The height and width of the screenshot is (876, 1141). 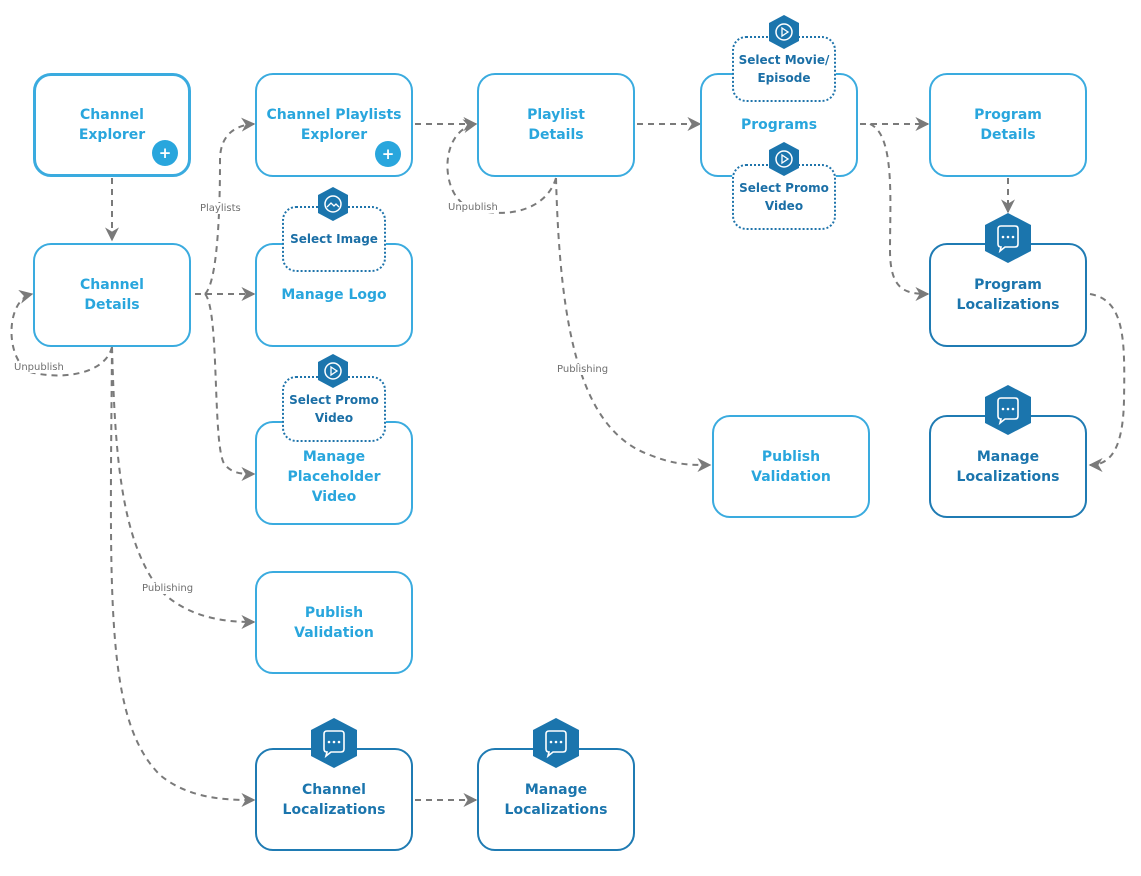 What do you see at coordinates (473, 207) in the screenshot?
I see `edge-label-unpublish-playlist: Unpublish` at bounding box center [473, 207].